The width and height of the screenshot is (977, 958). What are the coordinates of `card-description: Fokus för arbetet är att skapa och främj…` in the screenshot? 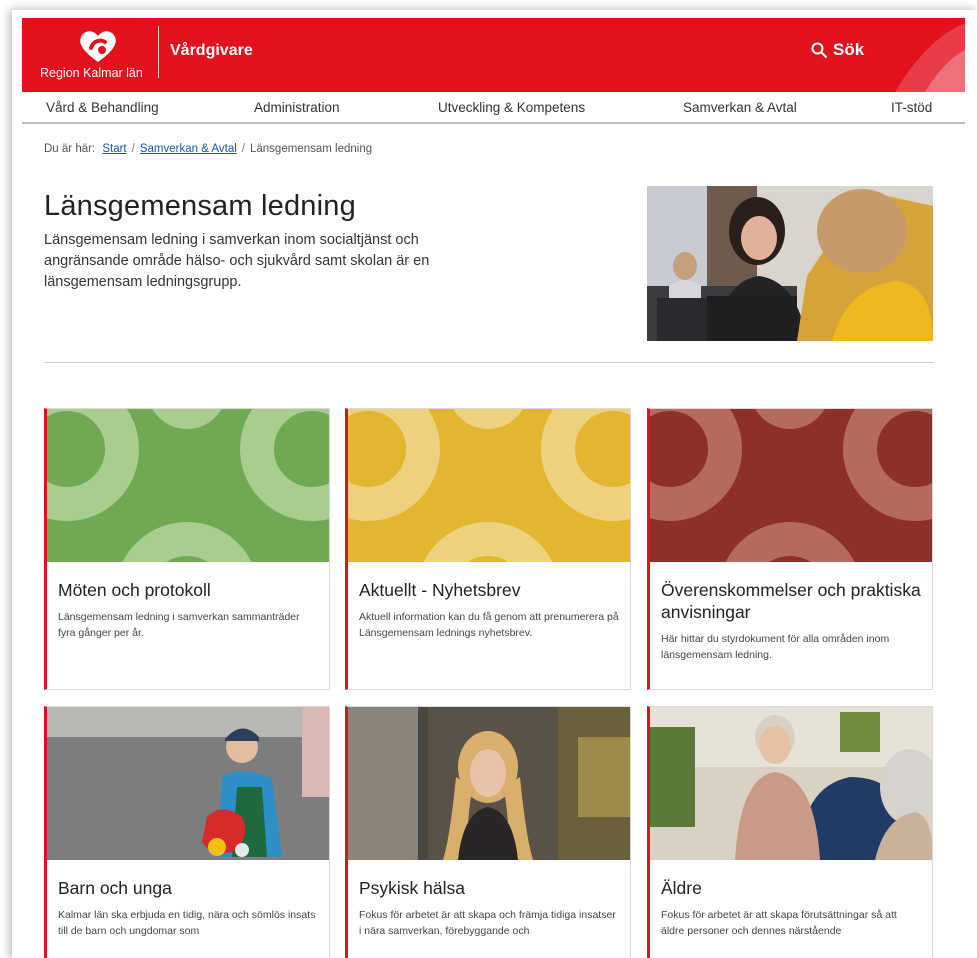 It's located at (487, 923).